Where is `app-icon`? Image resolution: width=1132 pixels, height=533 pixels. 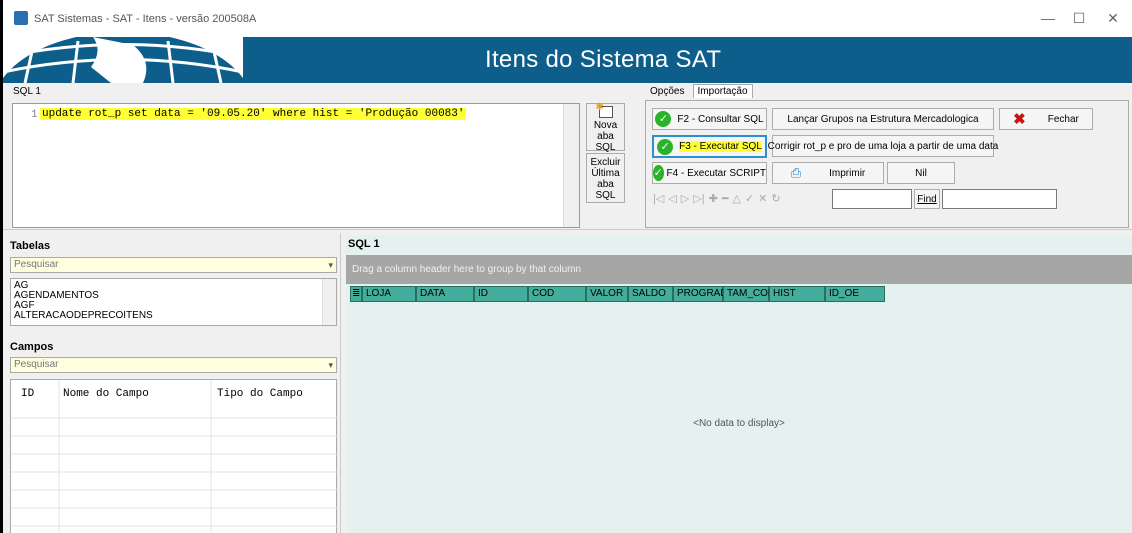
app-icon is located at coordinates (21, 18).